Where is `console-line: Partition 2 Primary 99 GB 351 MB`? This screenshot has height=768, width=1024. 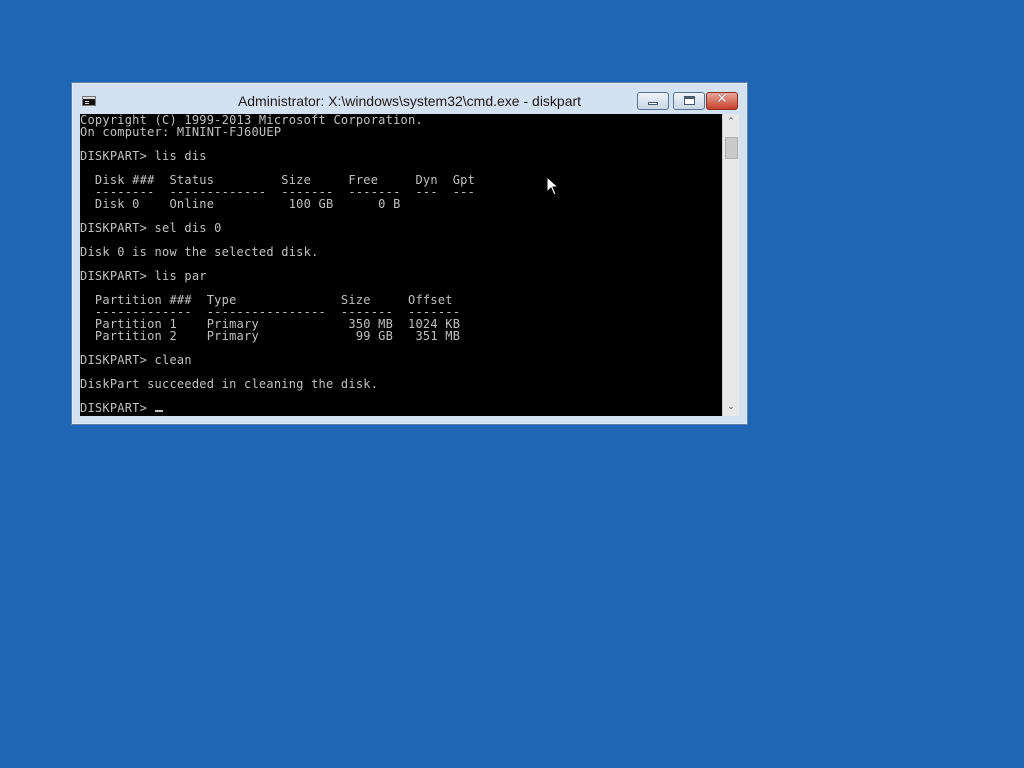 console-line: Partition 2 Primary 99 GB 351 MB is located at coordinates (270, 336).